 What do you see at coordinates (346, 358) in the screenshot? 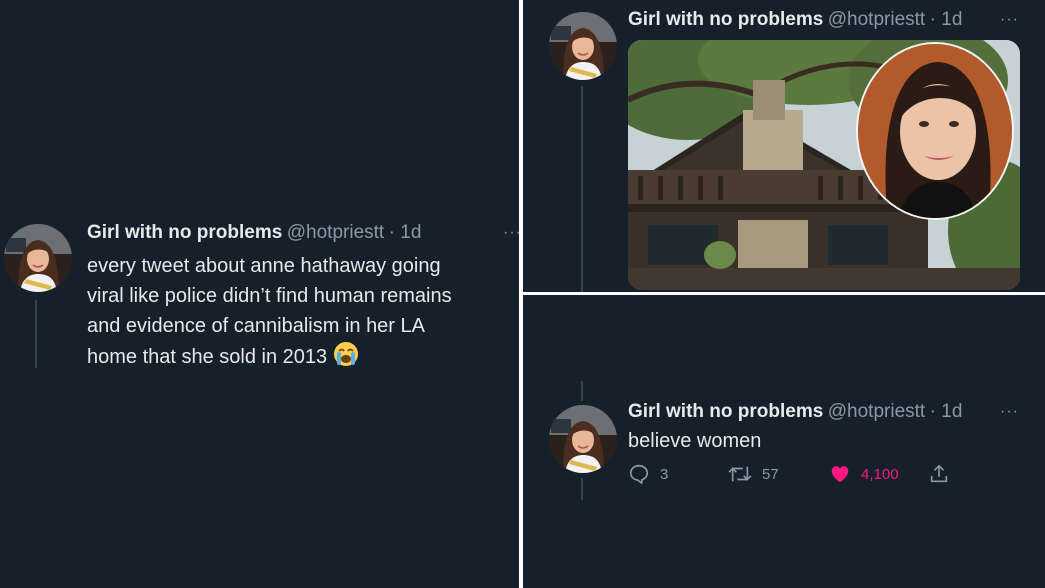
I see `crying-emoji` at bounding box center [346, 358].